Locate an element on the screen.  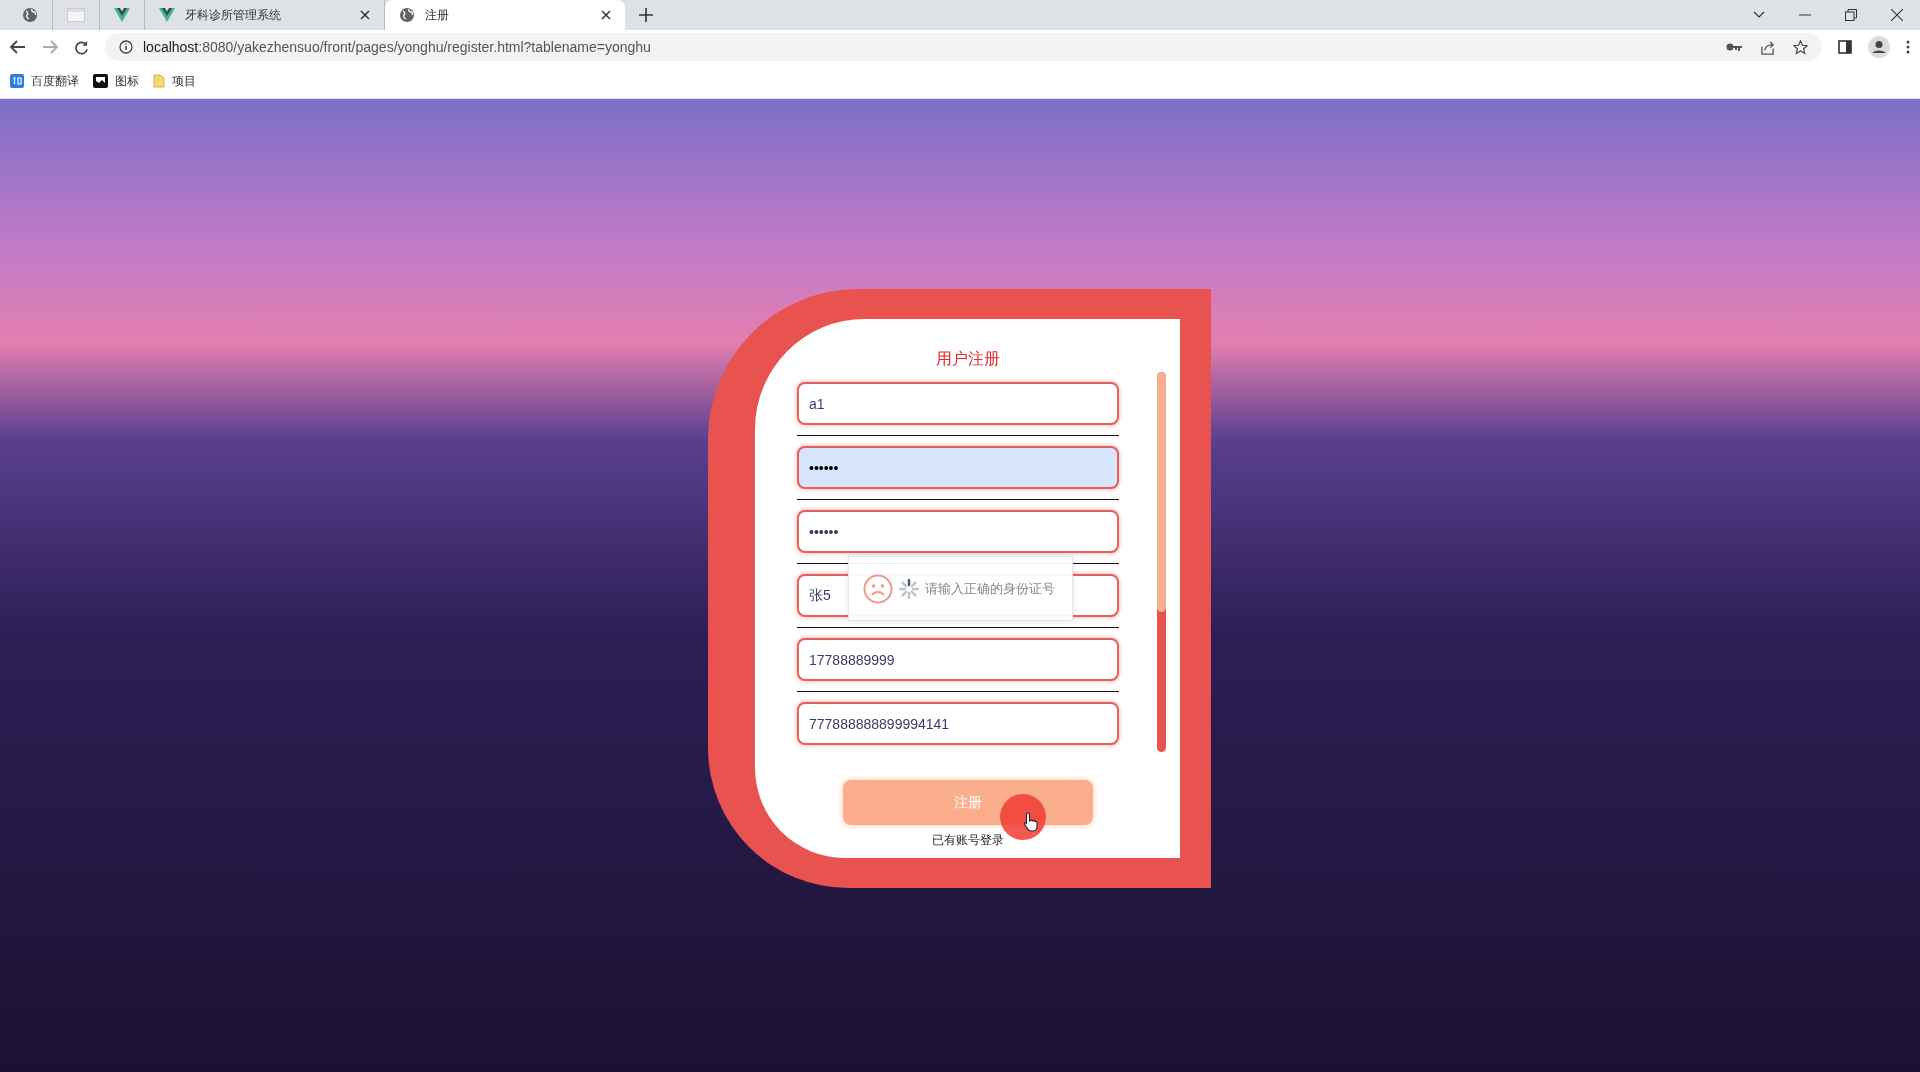
sad-face-icon is located at coordinates (878, 588).